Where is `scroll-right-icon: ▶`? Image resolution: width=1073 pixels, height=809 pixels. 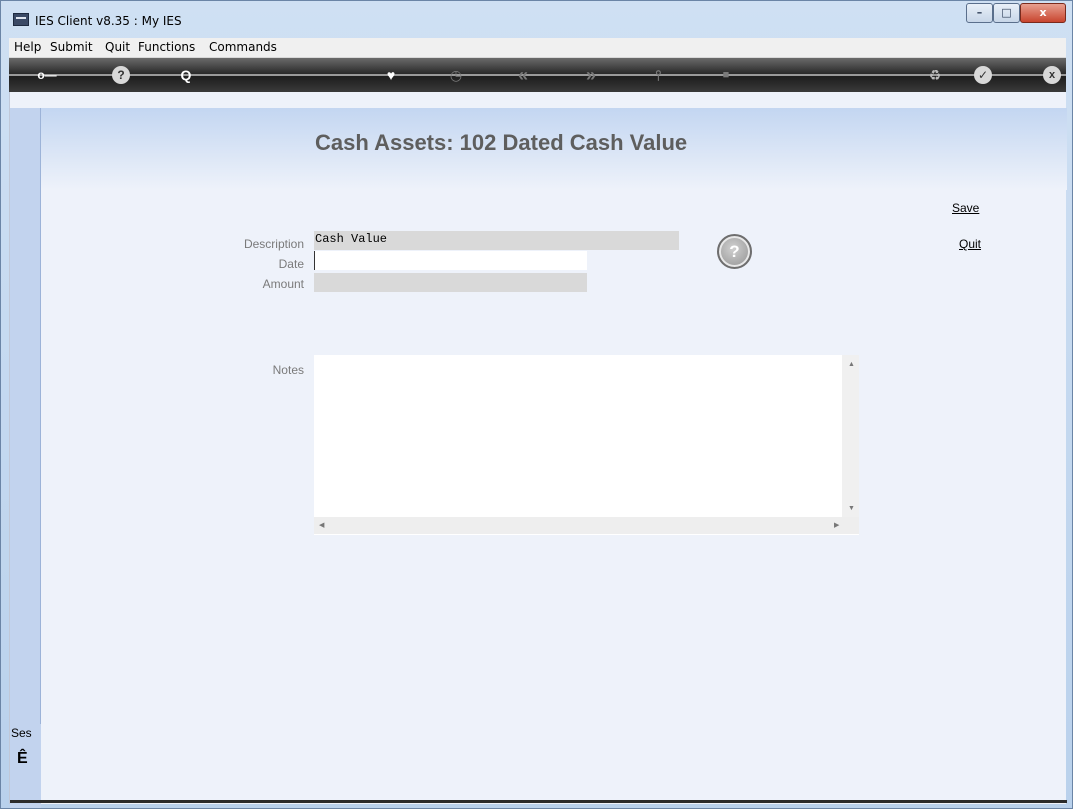
scroll-right-icon: ▶ is located at coordinates (836, 525).